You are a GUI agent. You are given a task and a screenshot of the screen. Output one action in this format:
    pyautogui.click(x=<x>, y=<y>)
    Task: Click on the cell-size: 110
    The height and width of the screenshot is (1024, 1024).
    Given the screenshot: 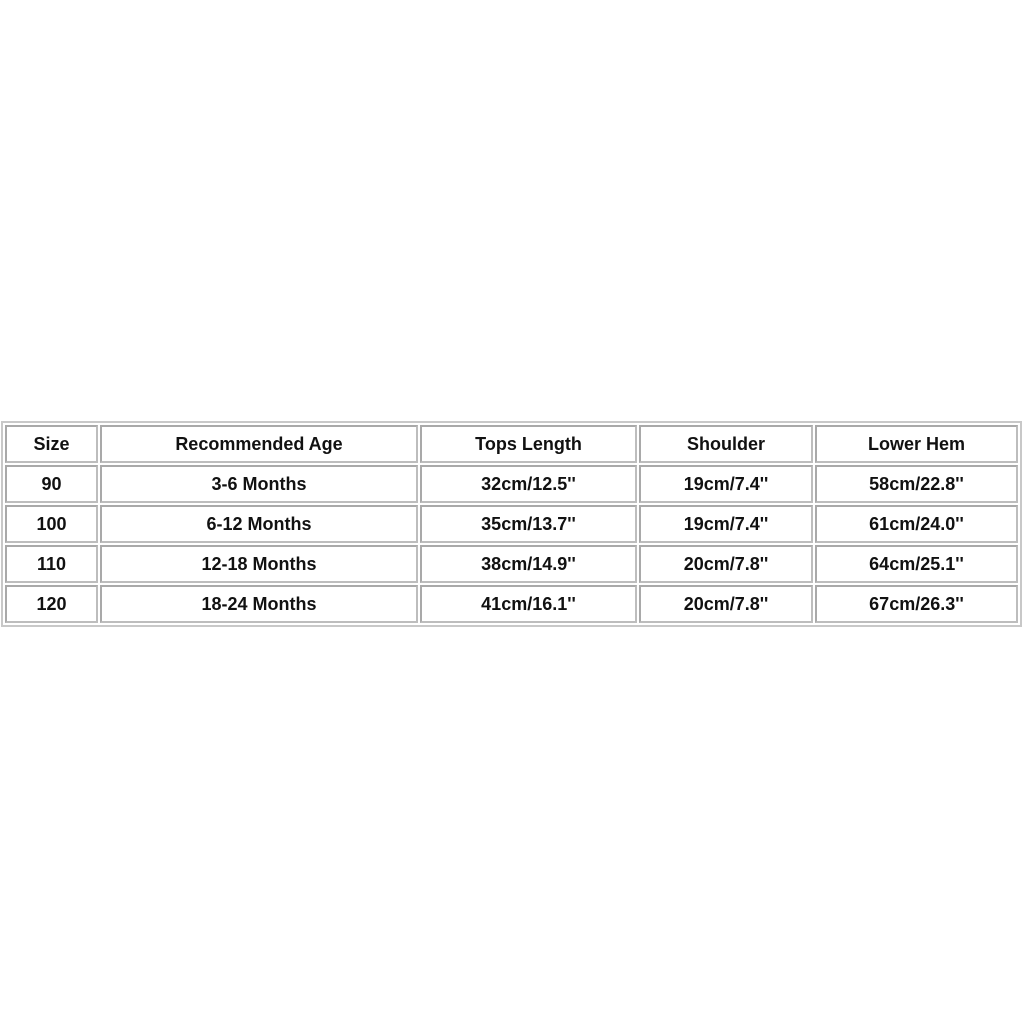 What is the action you would take?
    pyautogui.click(x=51, y=564)
    